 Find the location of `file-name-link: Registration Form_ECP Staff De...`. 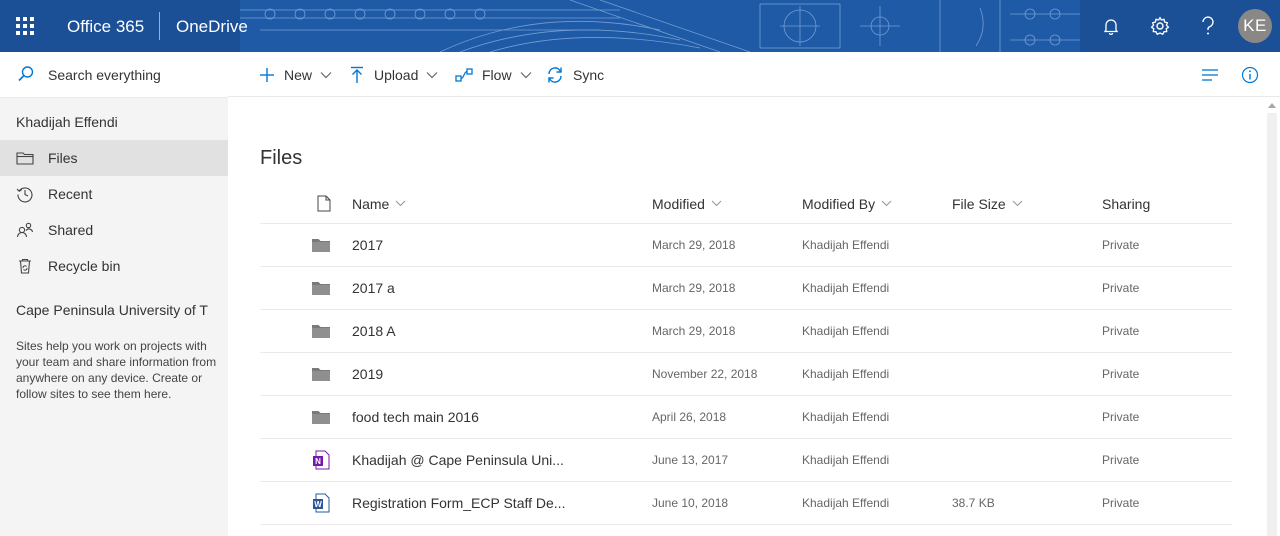

file-name-link: Registration Form_ECP Staff De... is located at coordinates (458, 503).